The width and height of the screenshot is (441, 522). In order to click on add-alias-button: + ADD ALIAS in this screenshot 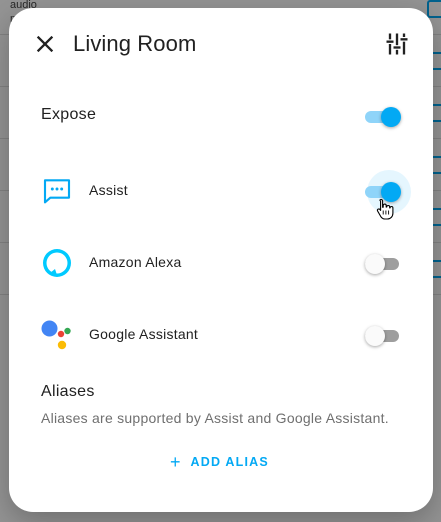, I will do `click(219, 462)`.